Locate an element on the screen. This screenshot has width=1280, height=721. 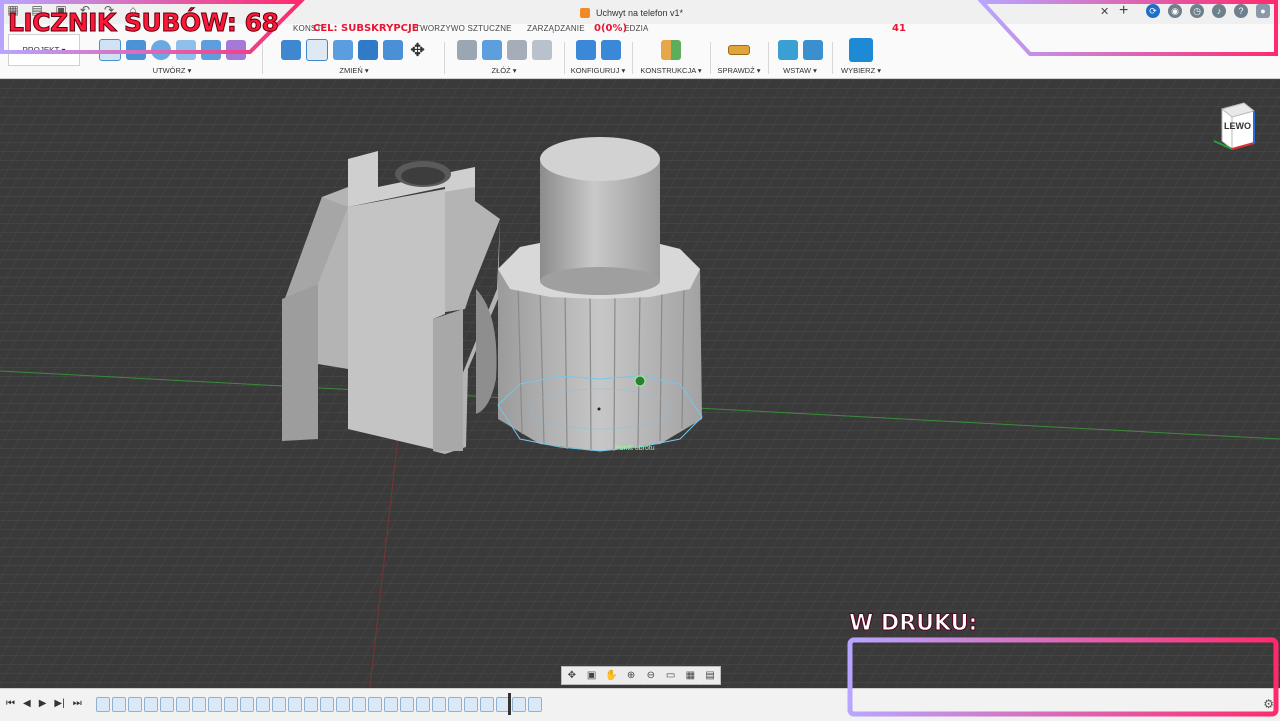
timeline-marker is located at coordinates (509, 704).